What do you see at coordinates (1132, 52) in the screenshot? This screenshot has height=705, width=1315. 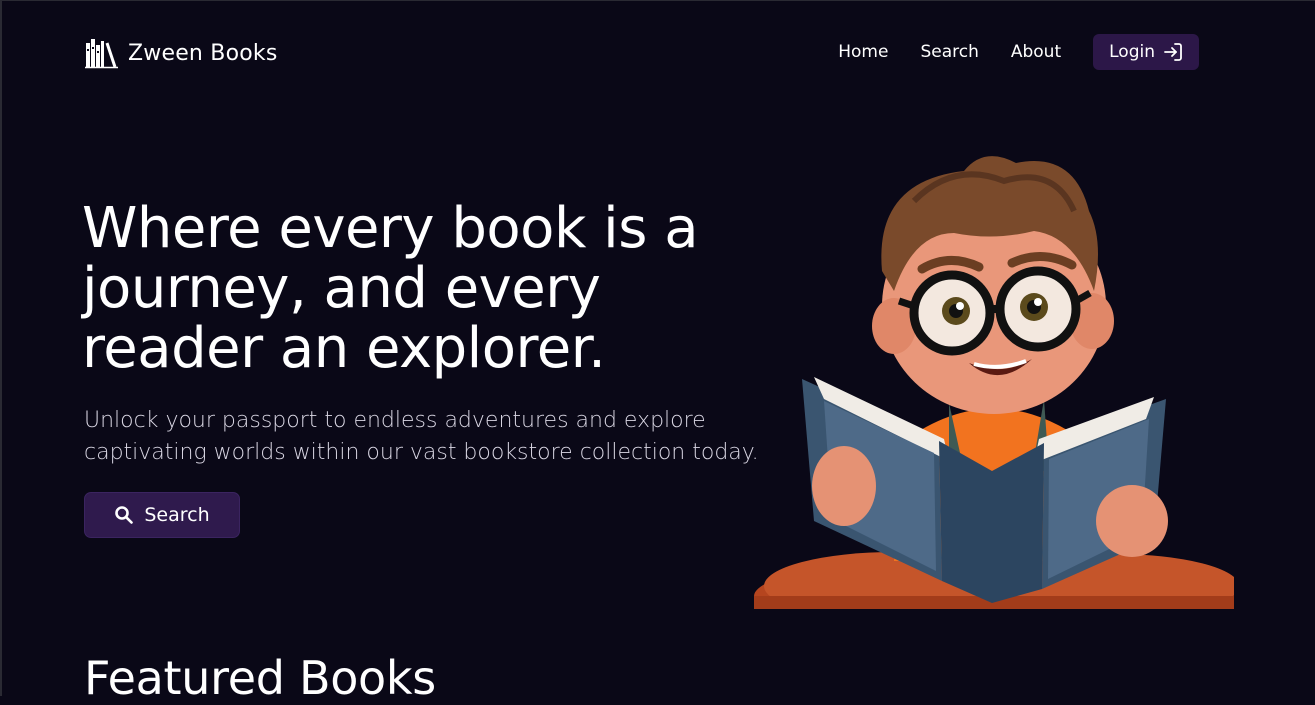 I see `login-label: Login` at bounding box center [1132, 52].